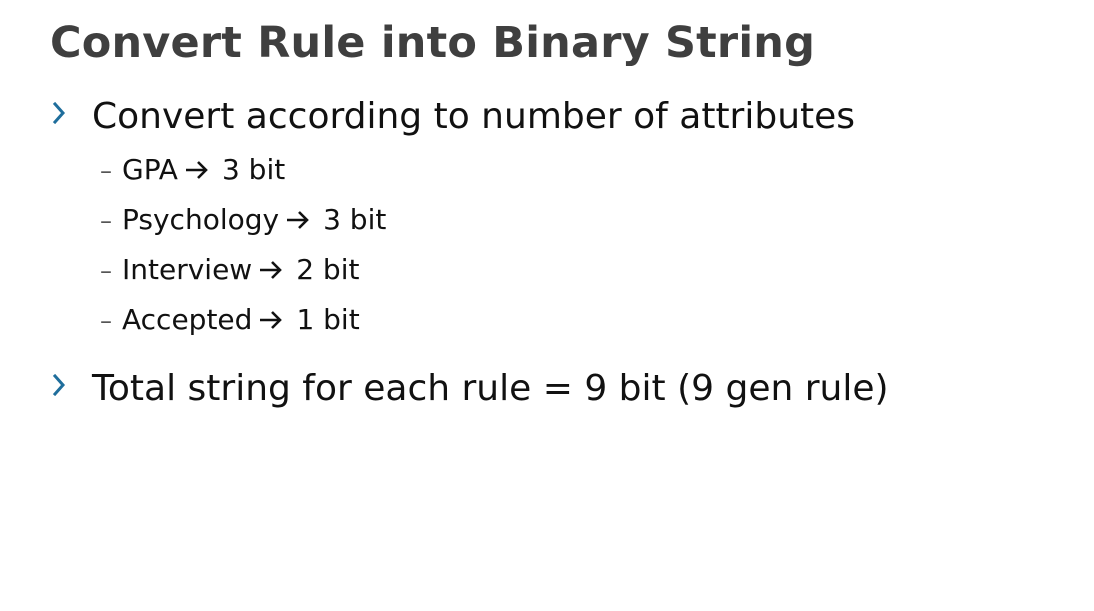  What do you see at coordinates (150, 169) in the screenshot?
I see `attribute-label: GPA` at bounding box center [150, 169].